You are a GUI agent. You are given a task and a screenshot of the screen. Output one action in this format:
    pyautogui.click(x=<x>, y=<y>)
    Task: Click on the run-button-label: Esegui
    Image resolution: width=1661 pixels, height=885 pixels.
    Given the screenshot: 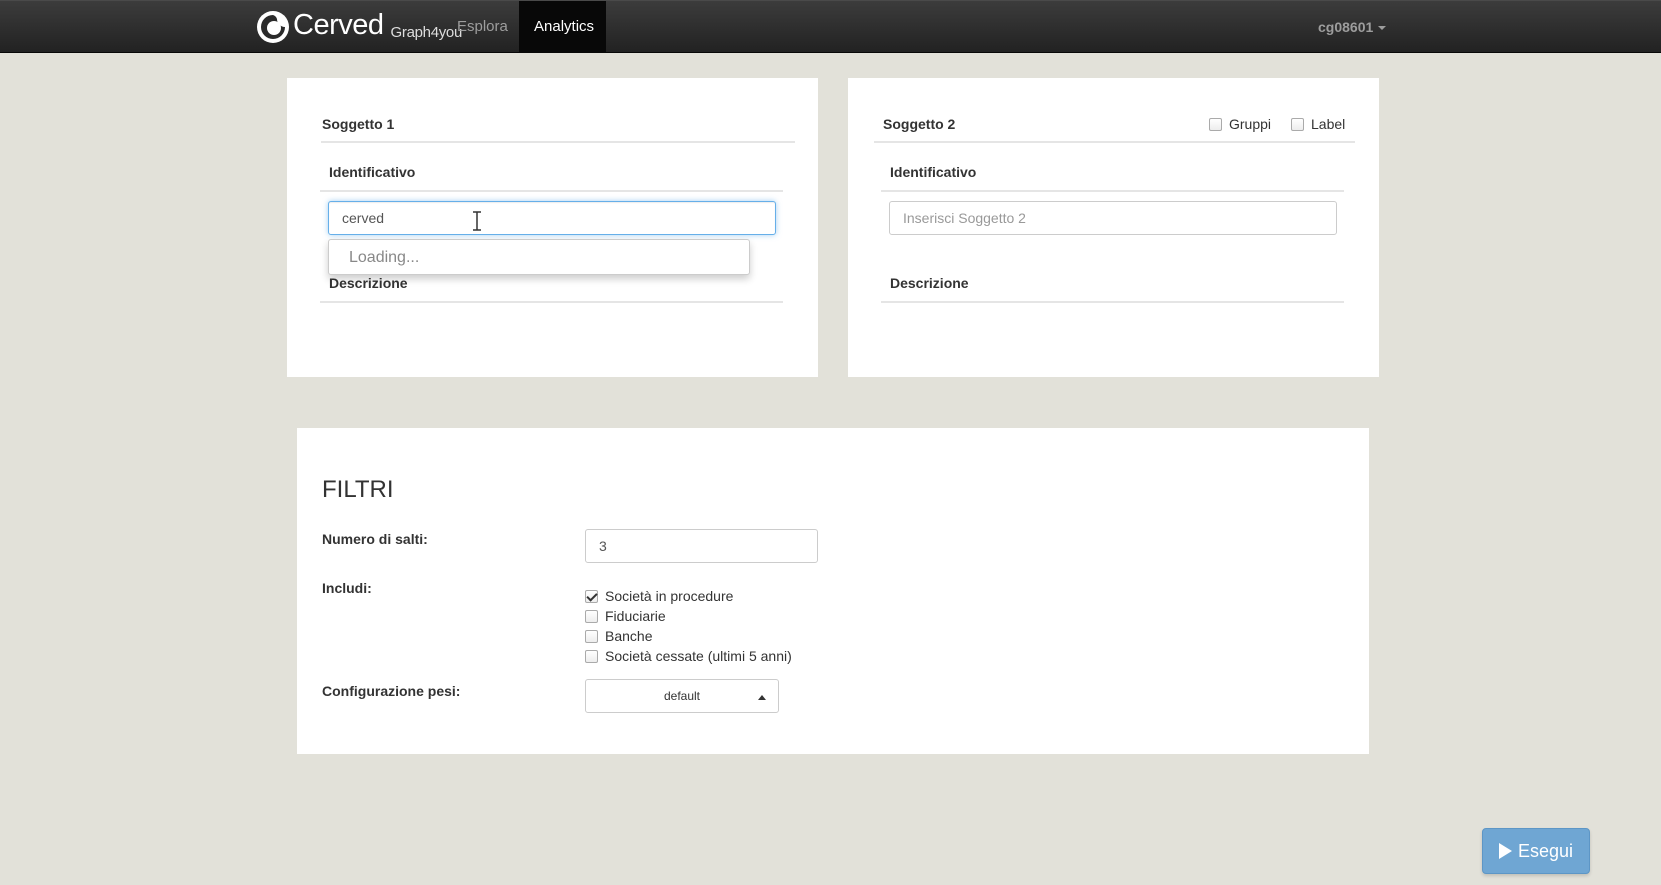 What is the action you would take?
    pyautogui.click(x=1545, y=850)
    